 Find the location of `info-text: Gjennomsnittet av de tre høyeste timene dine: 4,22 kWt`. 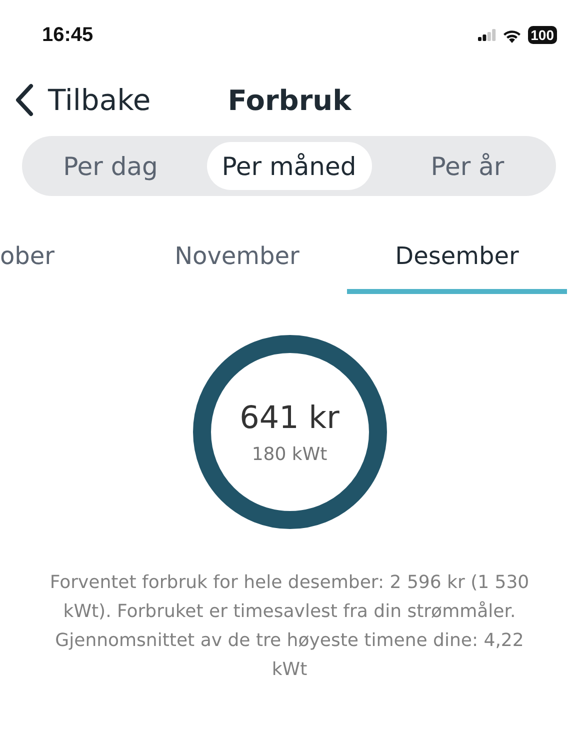

info-text: Gjennomsnittet av de tre høyeste timene dine: 4,22 kWt is located at coordinates (289, 655).